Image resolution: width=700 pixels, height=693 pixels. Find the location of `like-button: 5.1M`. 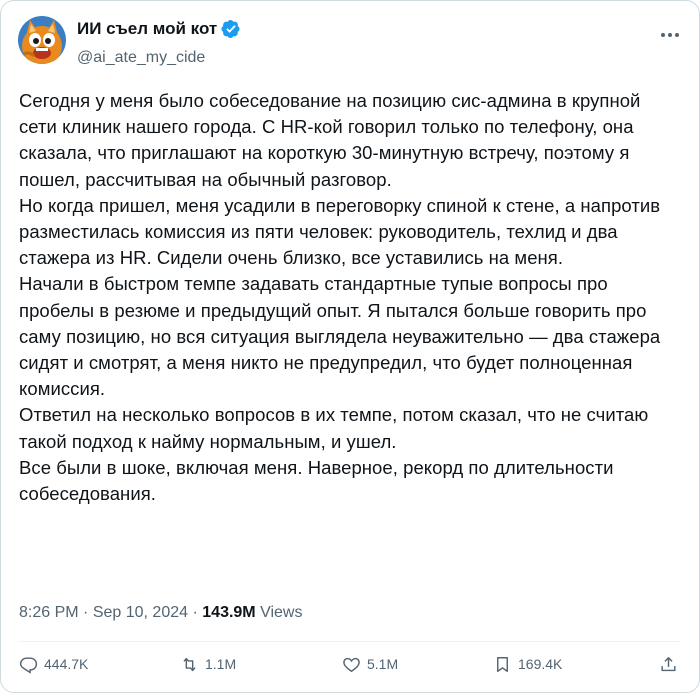

like-button: 5.1M is located at coordinates (370, 664).